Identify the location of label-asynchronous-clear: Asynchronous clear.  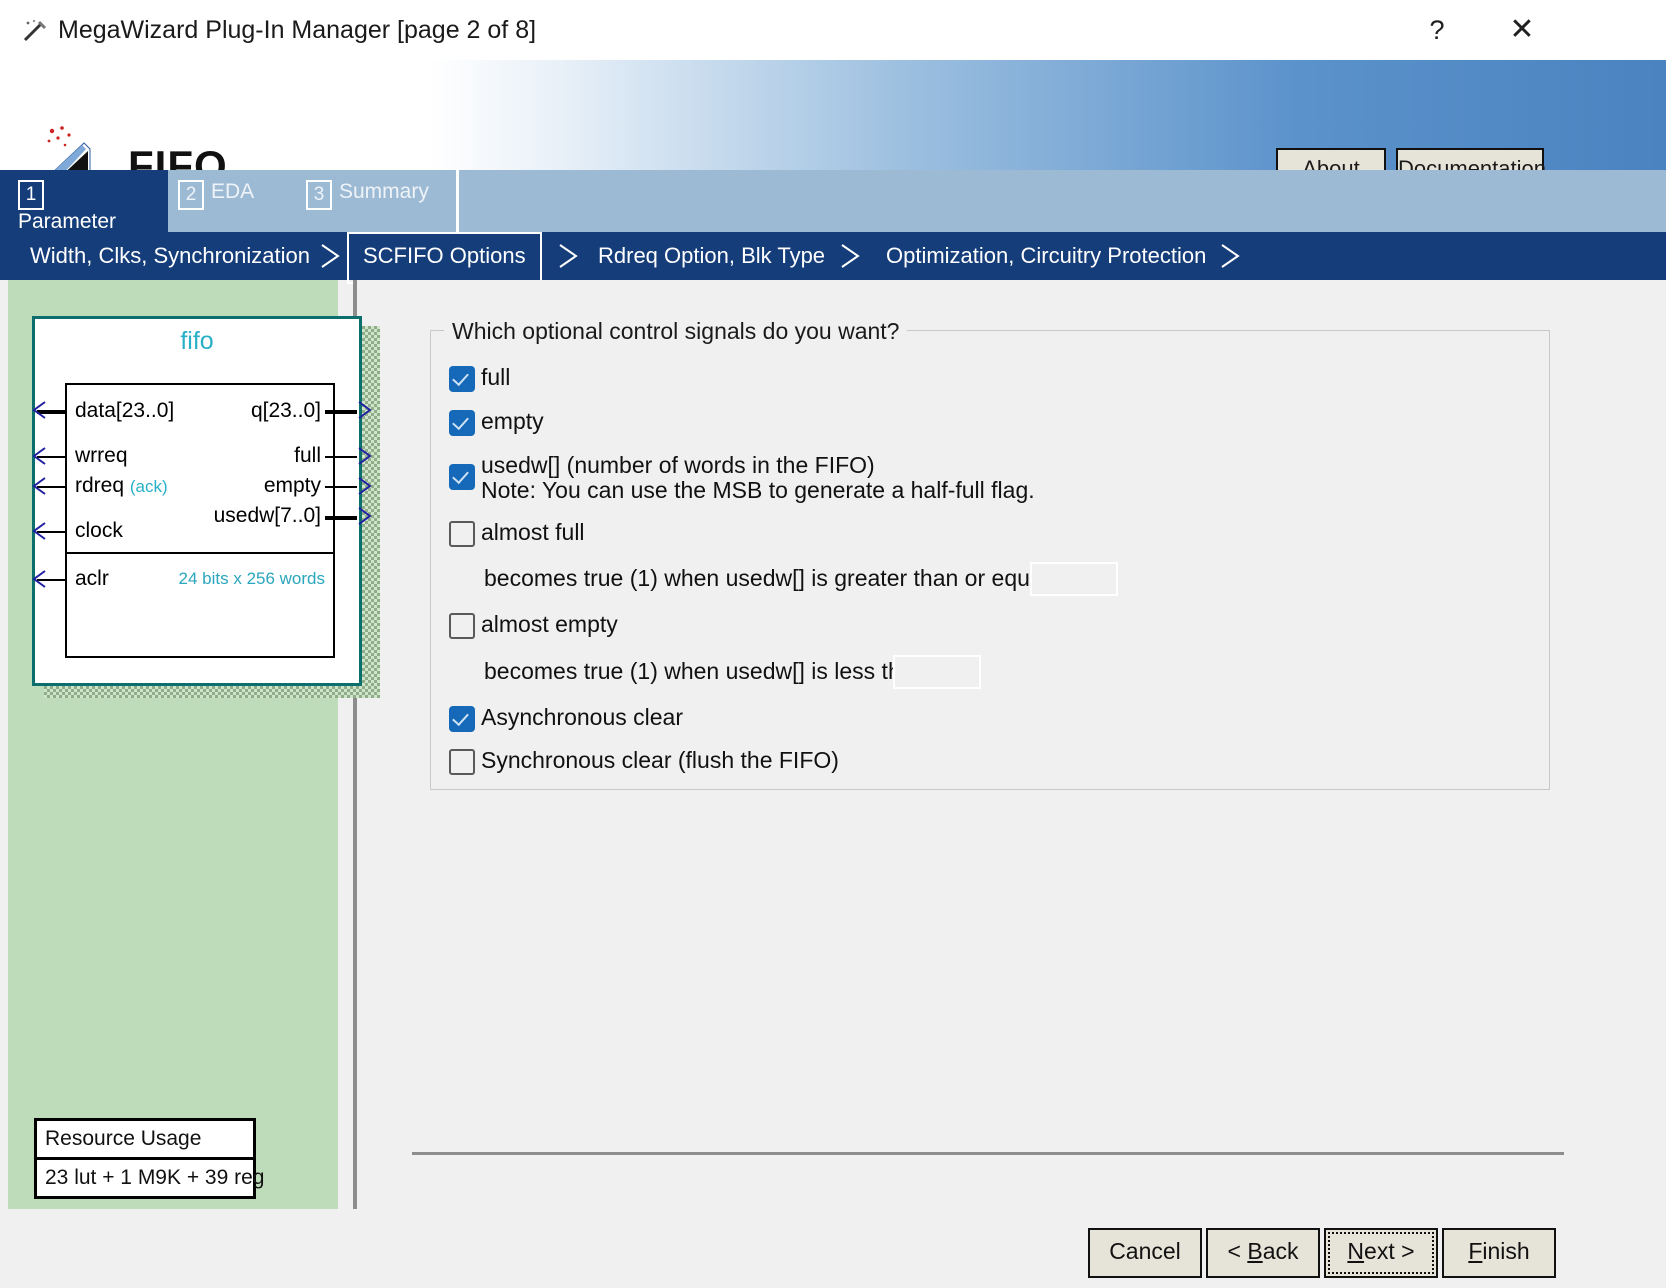
(582, 717).